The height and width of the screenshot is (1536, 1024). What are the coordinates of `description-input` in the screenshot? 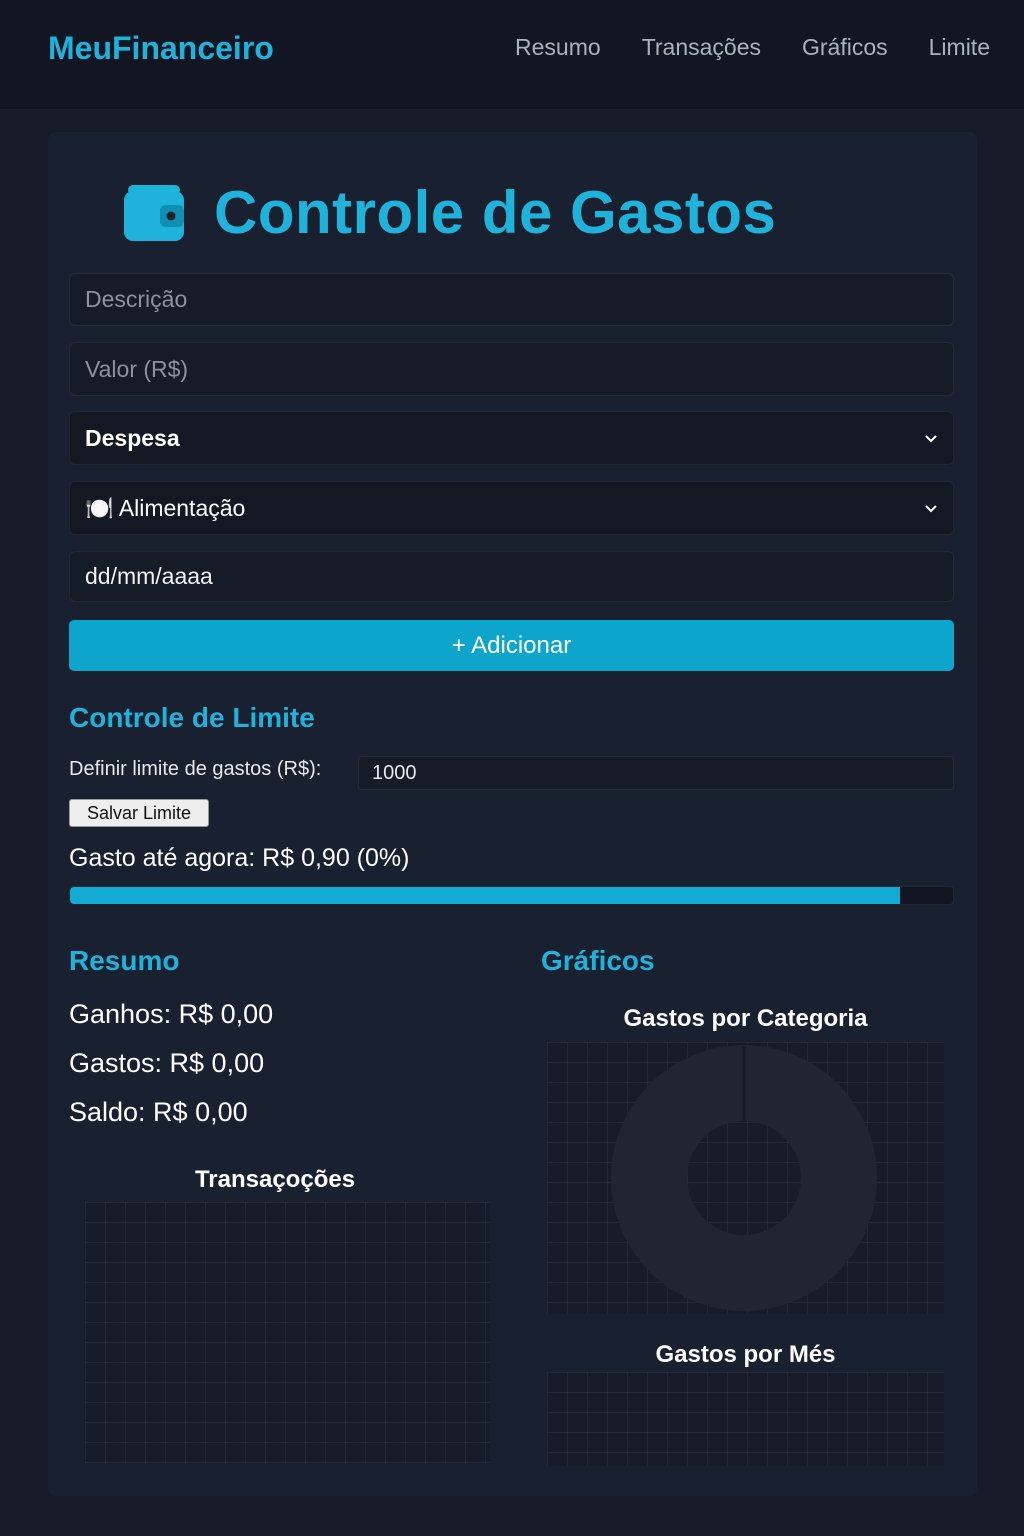 It's located at (511, 299).